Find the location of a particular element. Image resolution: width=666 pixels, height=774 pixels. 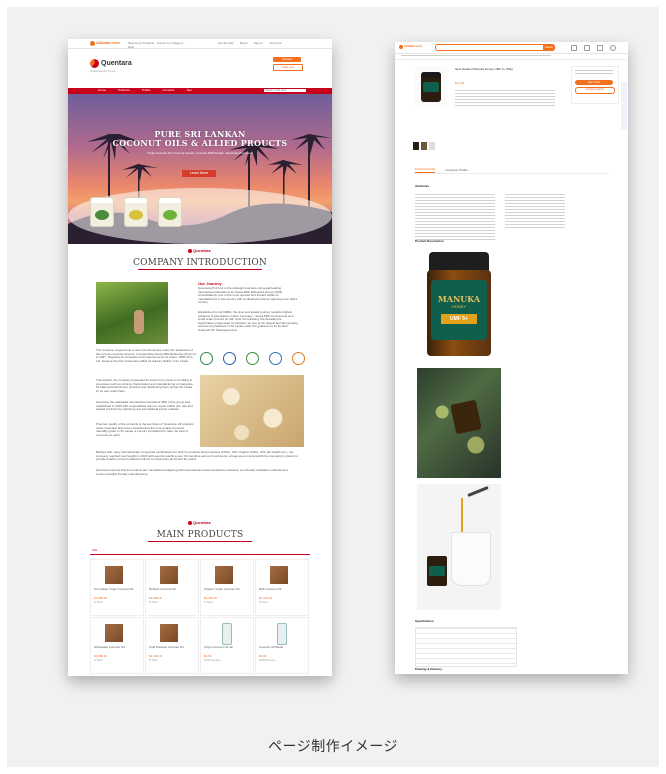

contact-button: Contact is located at coordinates (287, 59).